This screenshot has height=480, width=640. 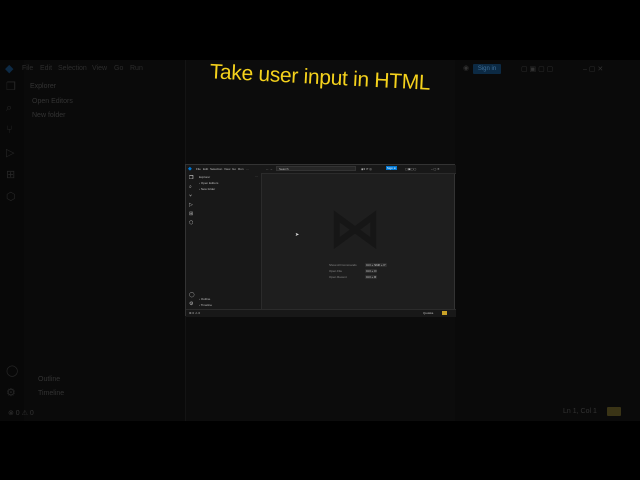 I want to click on background-activity-bar: ◆ ❐ ⌕ ⑂ ▷ ⊞ ⬡ ◯ ⚙, so click(x=12, y=240).